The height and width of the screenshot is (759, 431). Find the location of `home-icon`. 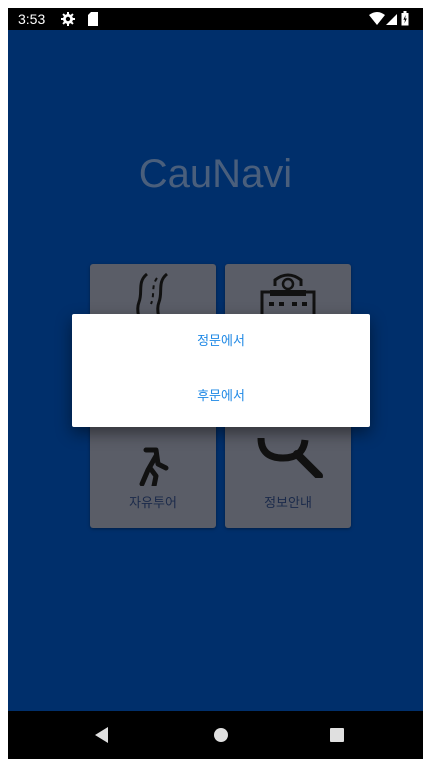

home-icon is located at coordinates (221, 737).